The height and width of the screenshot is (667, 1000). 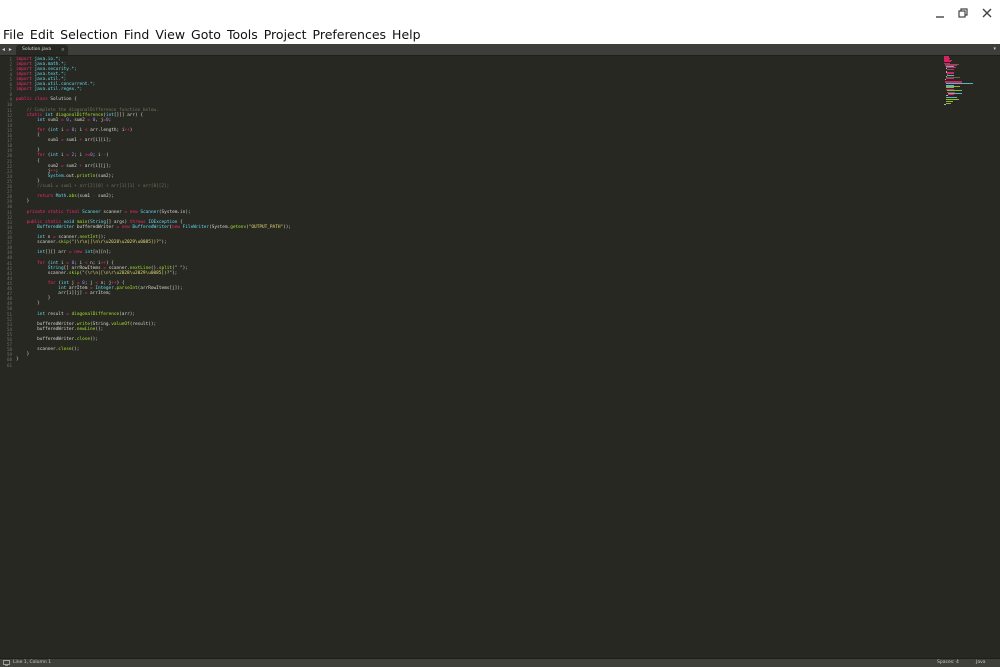 I want to click on code-token: parseInt, so click(x=127, y=288).